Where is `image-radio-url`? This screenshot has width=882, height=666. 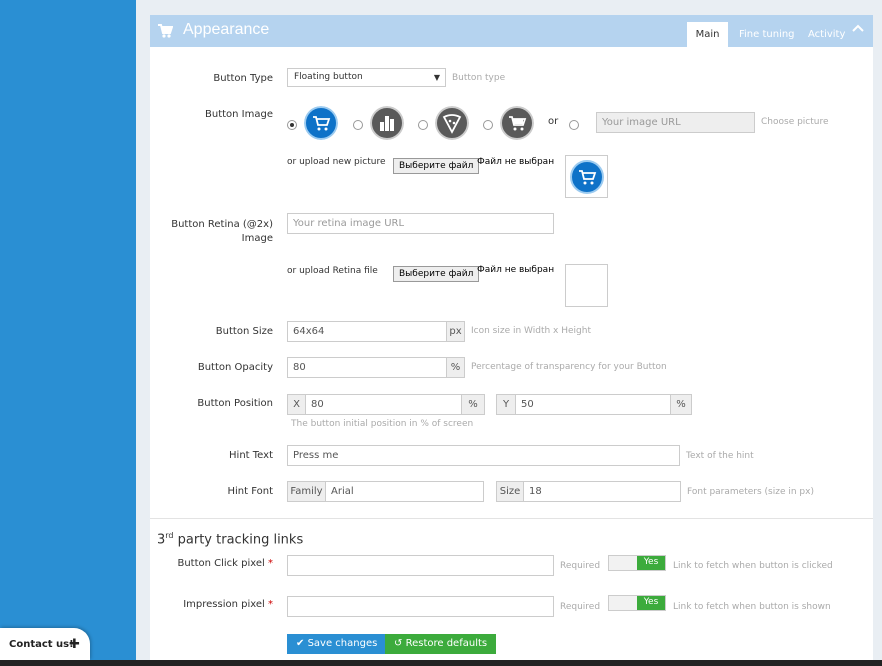 image-radio-url is located at coordinates (574, 125).